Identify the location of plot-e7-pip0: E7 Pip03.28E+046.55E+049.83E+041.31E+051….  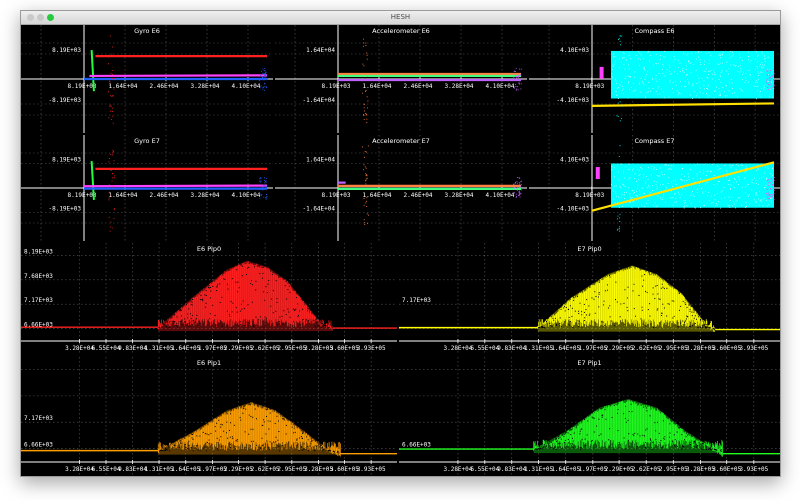
(589, 299).